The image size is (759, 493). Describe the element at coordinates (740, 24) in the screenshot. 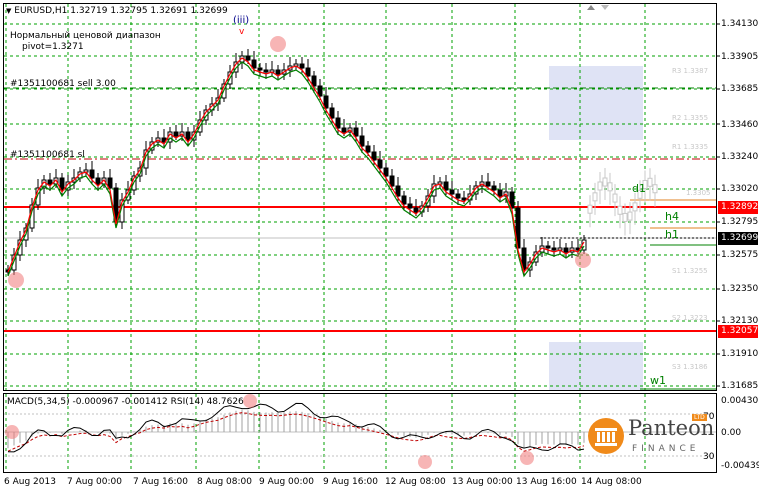

I see `price-tick: 1.34130` at that location.